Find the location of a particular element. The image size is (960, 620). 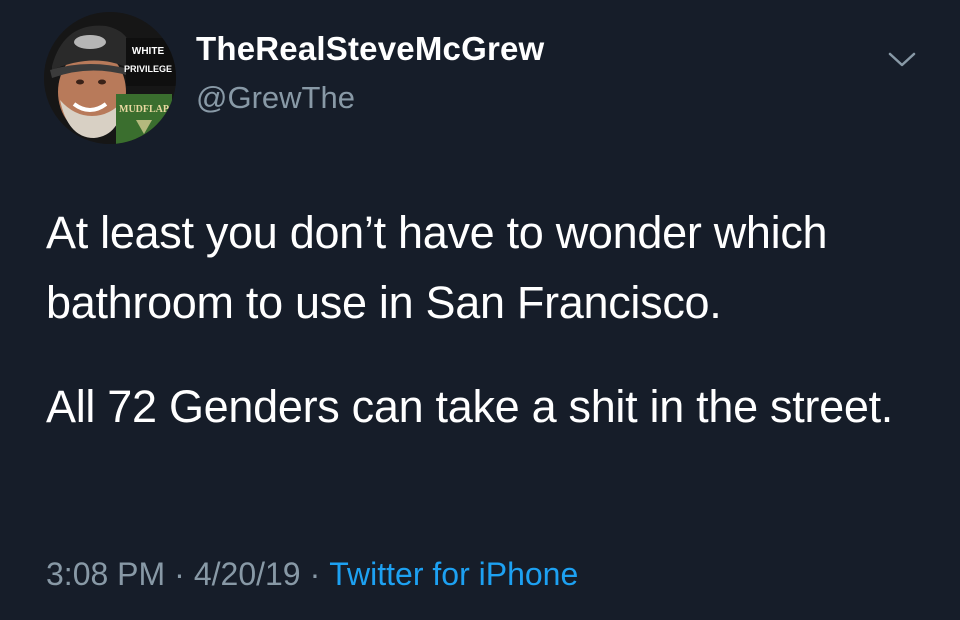

tweet-meta: 3:08 PM · 4/20/19 · Twitter for iPhone is located at coordinates (312, 574).